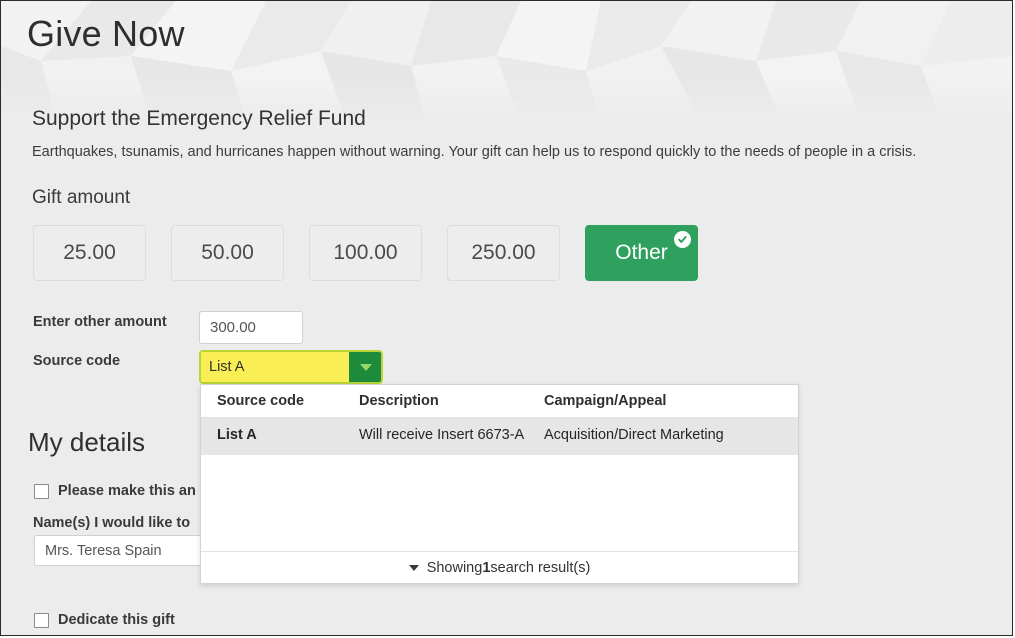 The image size is (1015, 638). What do you see at coordinates (451, 401) in the screenshot?
I see `column-header-description: Description` at bounding box center [451, 401].